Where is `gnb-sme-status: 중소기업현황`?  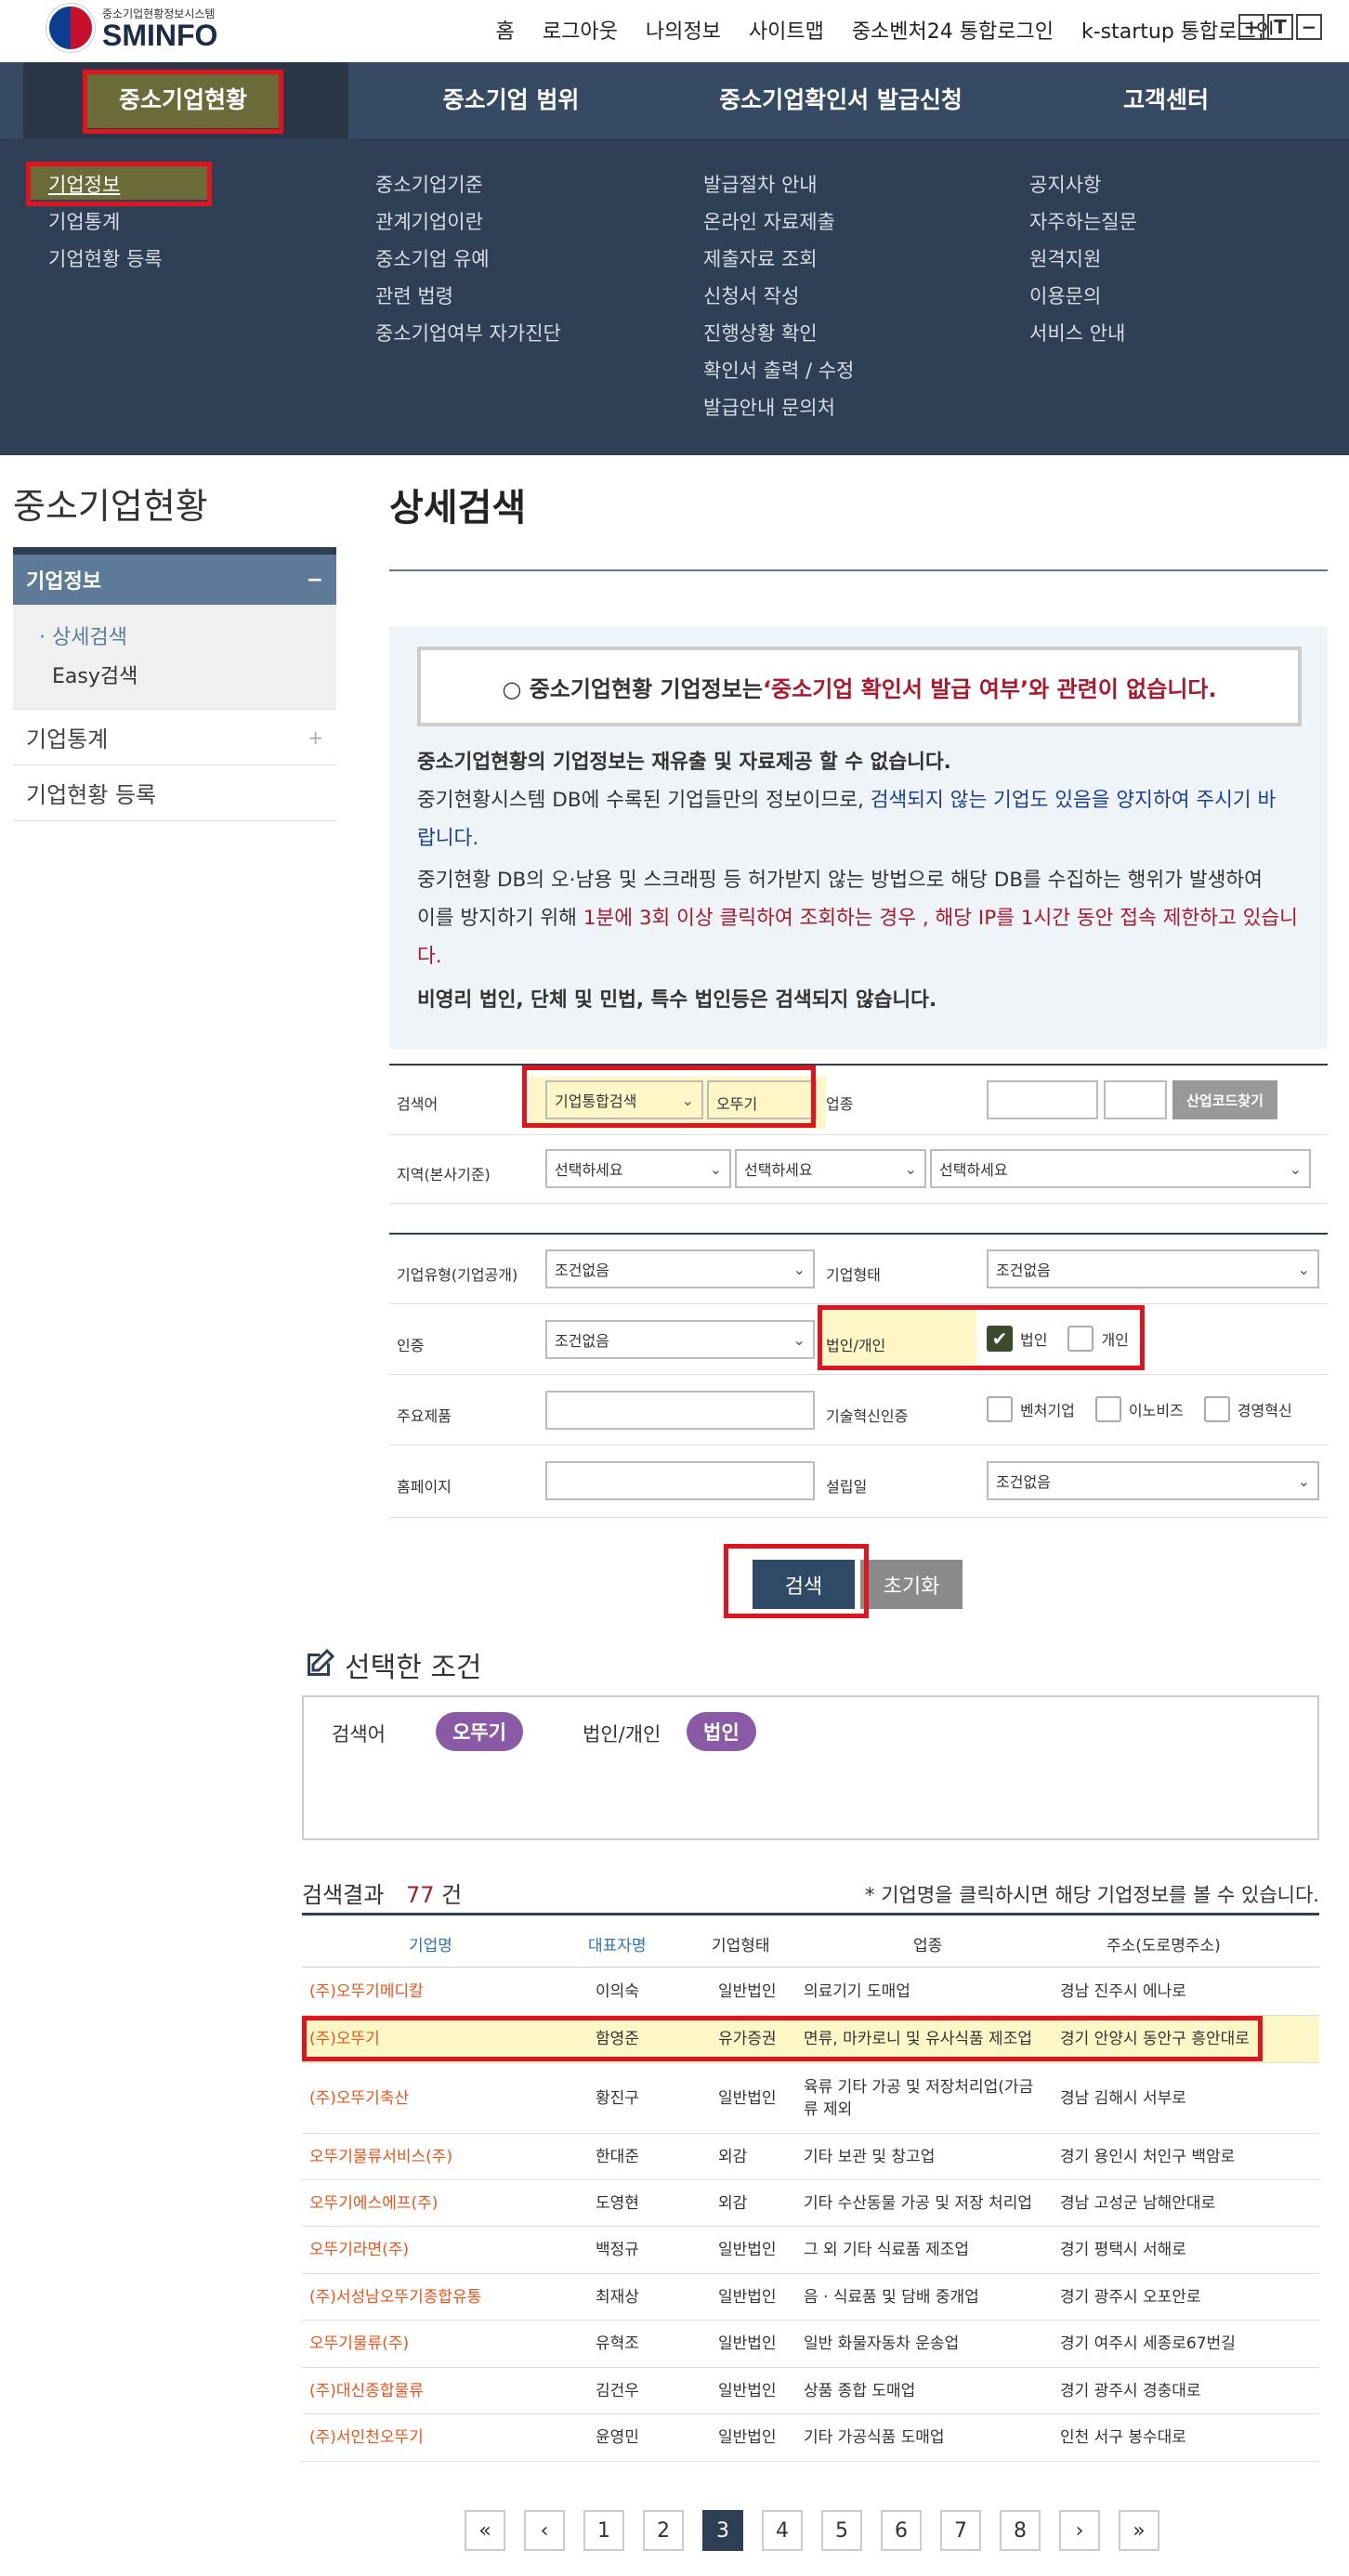
gnb-sme-status: 중소기업현황 is located at coordinates (183, 100).